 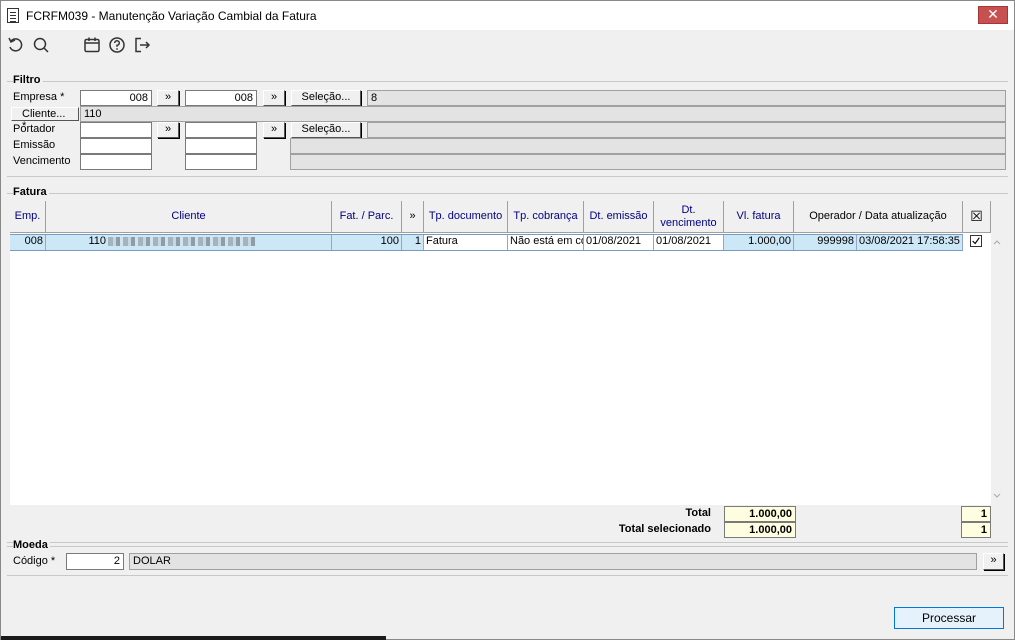 What do you see at coordinates (553, 561) in the screenshot?
I see `moeda-descricao-field: DOLAR` at bounding box center [553, 561].